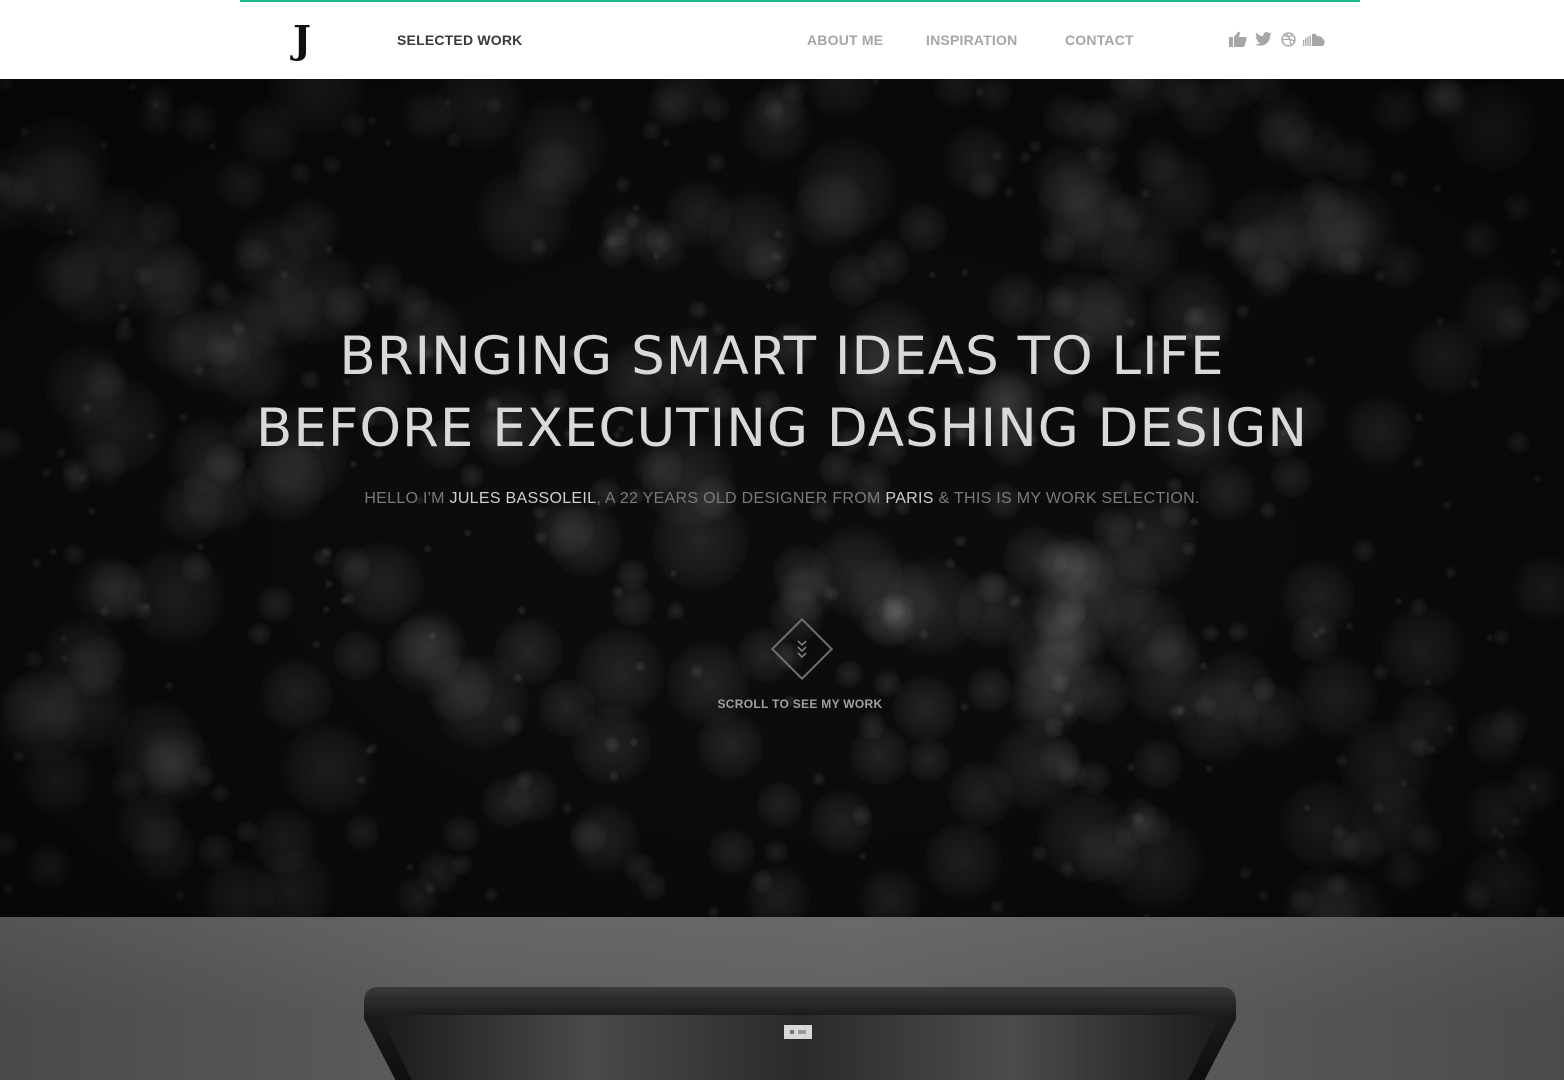 The height and width of the screenshot is (1080, 1564). What do you see at coordinates (1066, 498) in the screenshot?
I see `intro-suffix: & THIS IS MY WORK SELECTION.` at bounding box center [1066, 498].